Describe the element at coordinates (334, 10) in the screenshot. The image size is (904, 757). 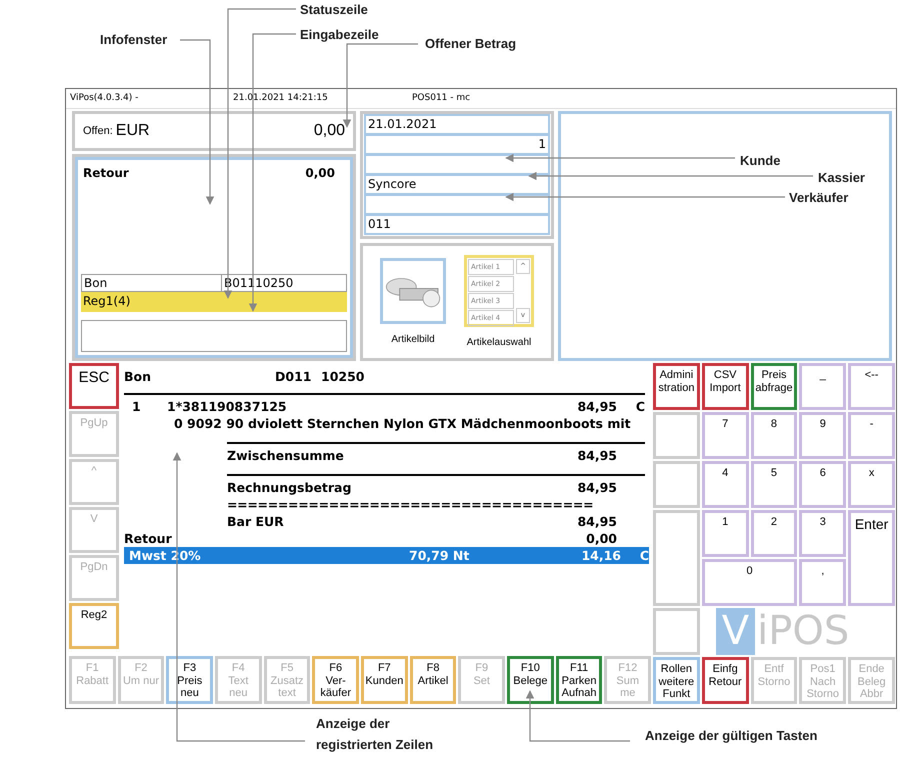
I see `callout-label: Statuszeile` at that location.